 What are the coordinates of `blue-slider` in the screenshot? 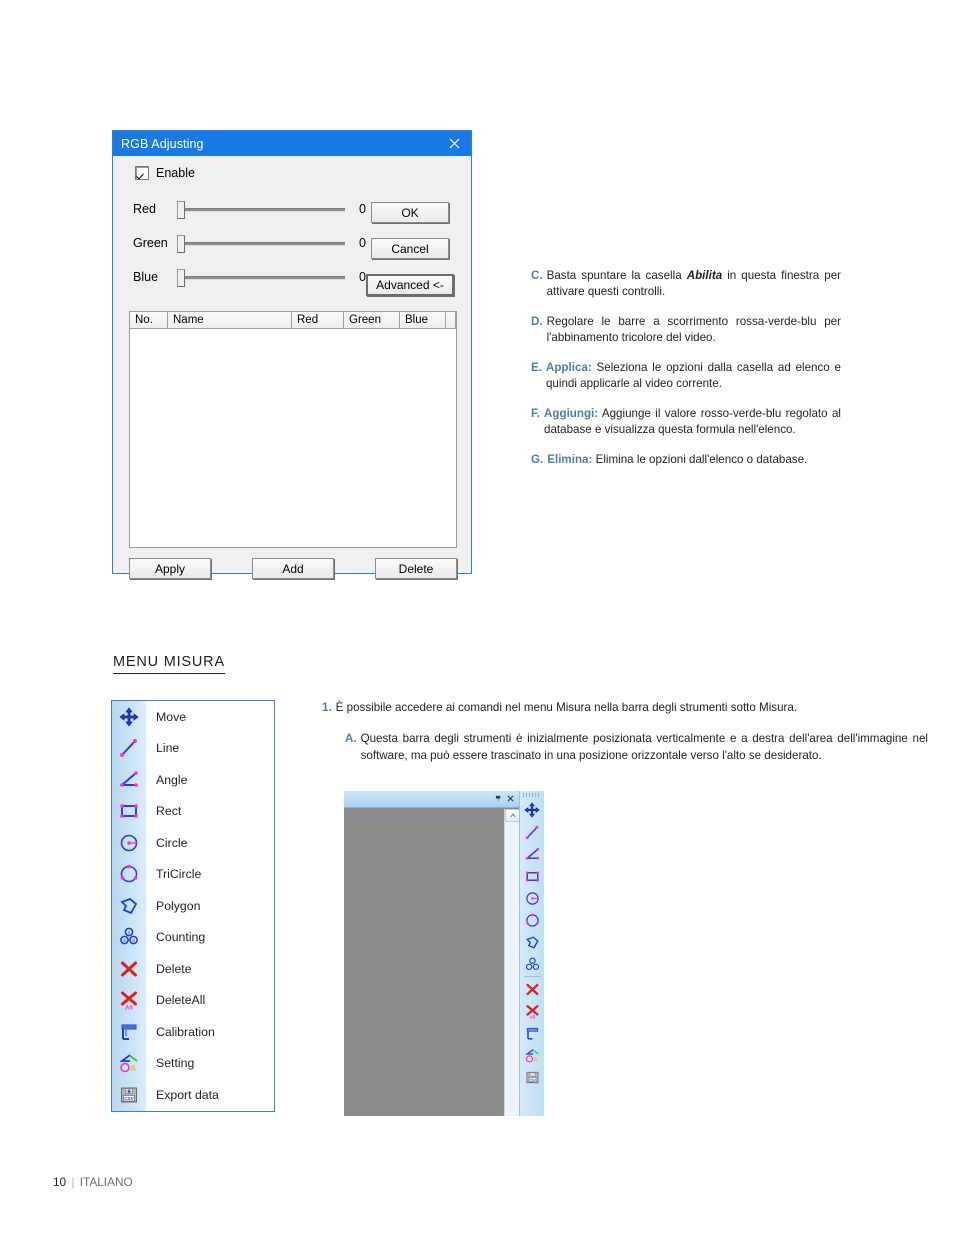 It's located at (261, 277).